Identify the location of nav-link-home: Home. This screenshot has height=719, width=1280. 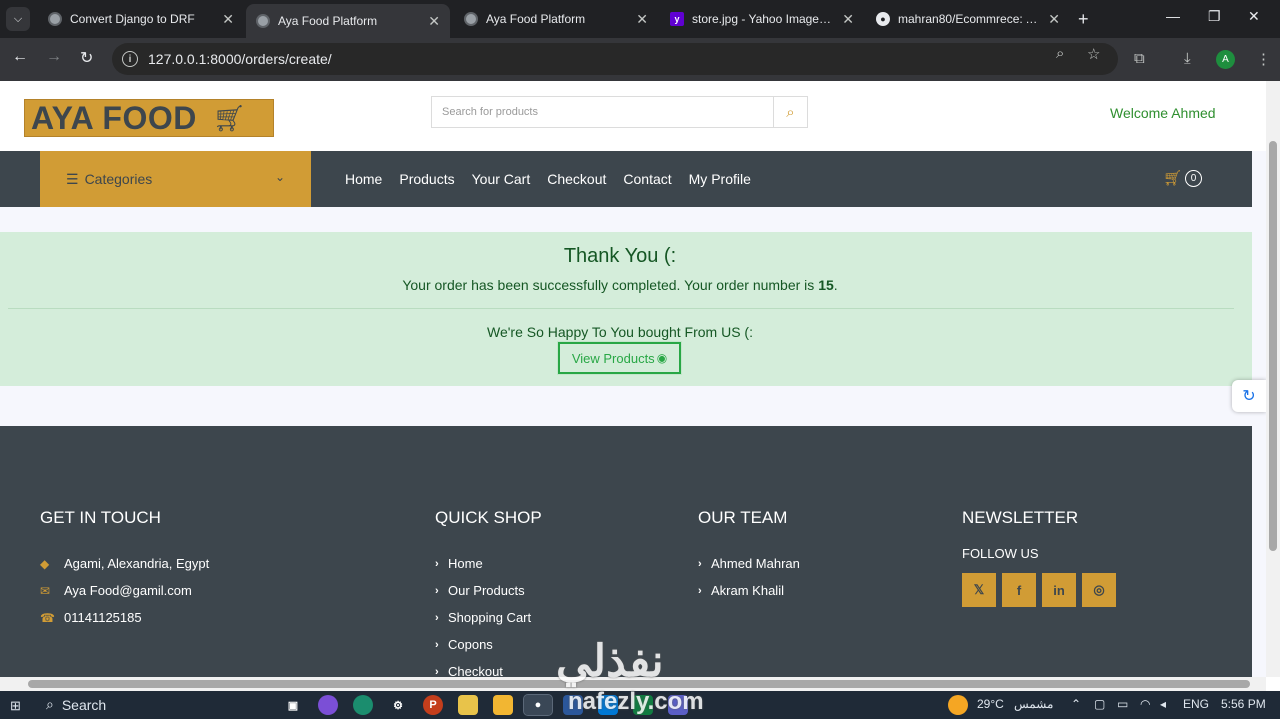
(363, 179).